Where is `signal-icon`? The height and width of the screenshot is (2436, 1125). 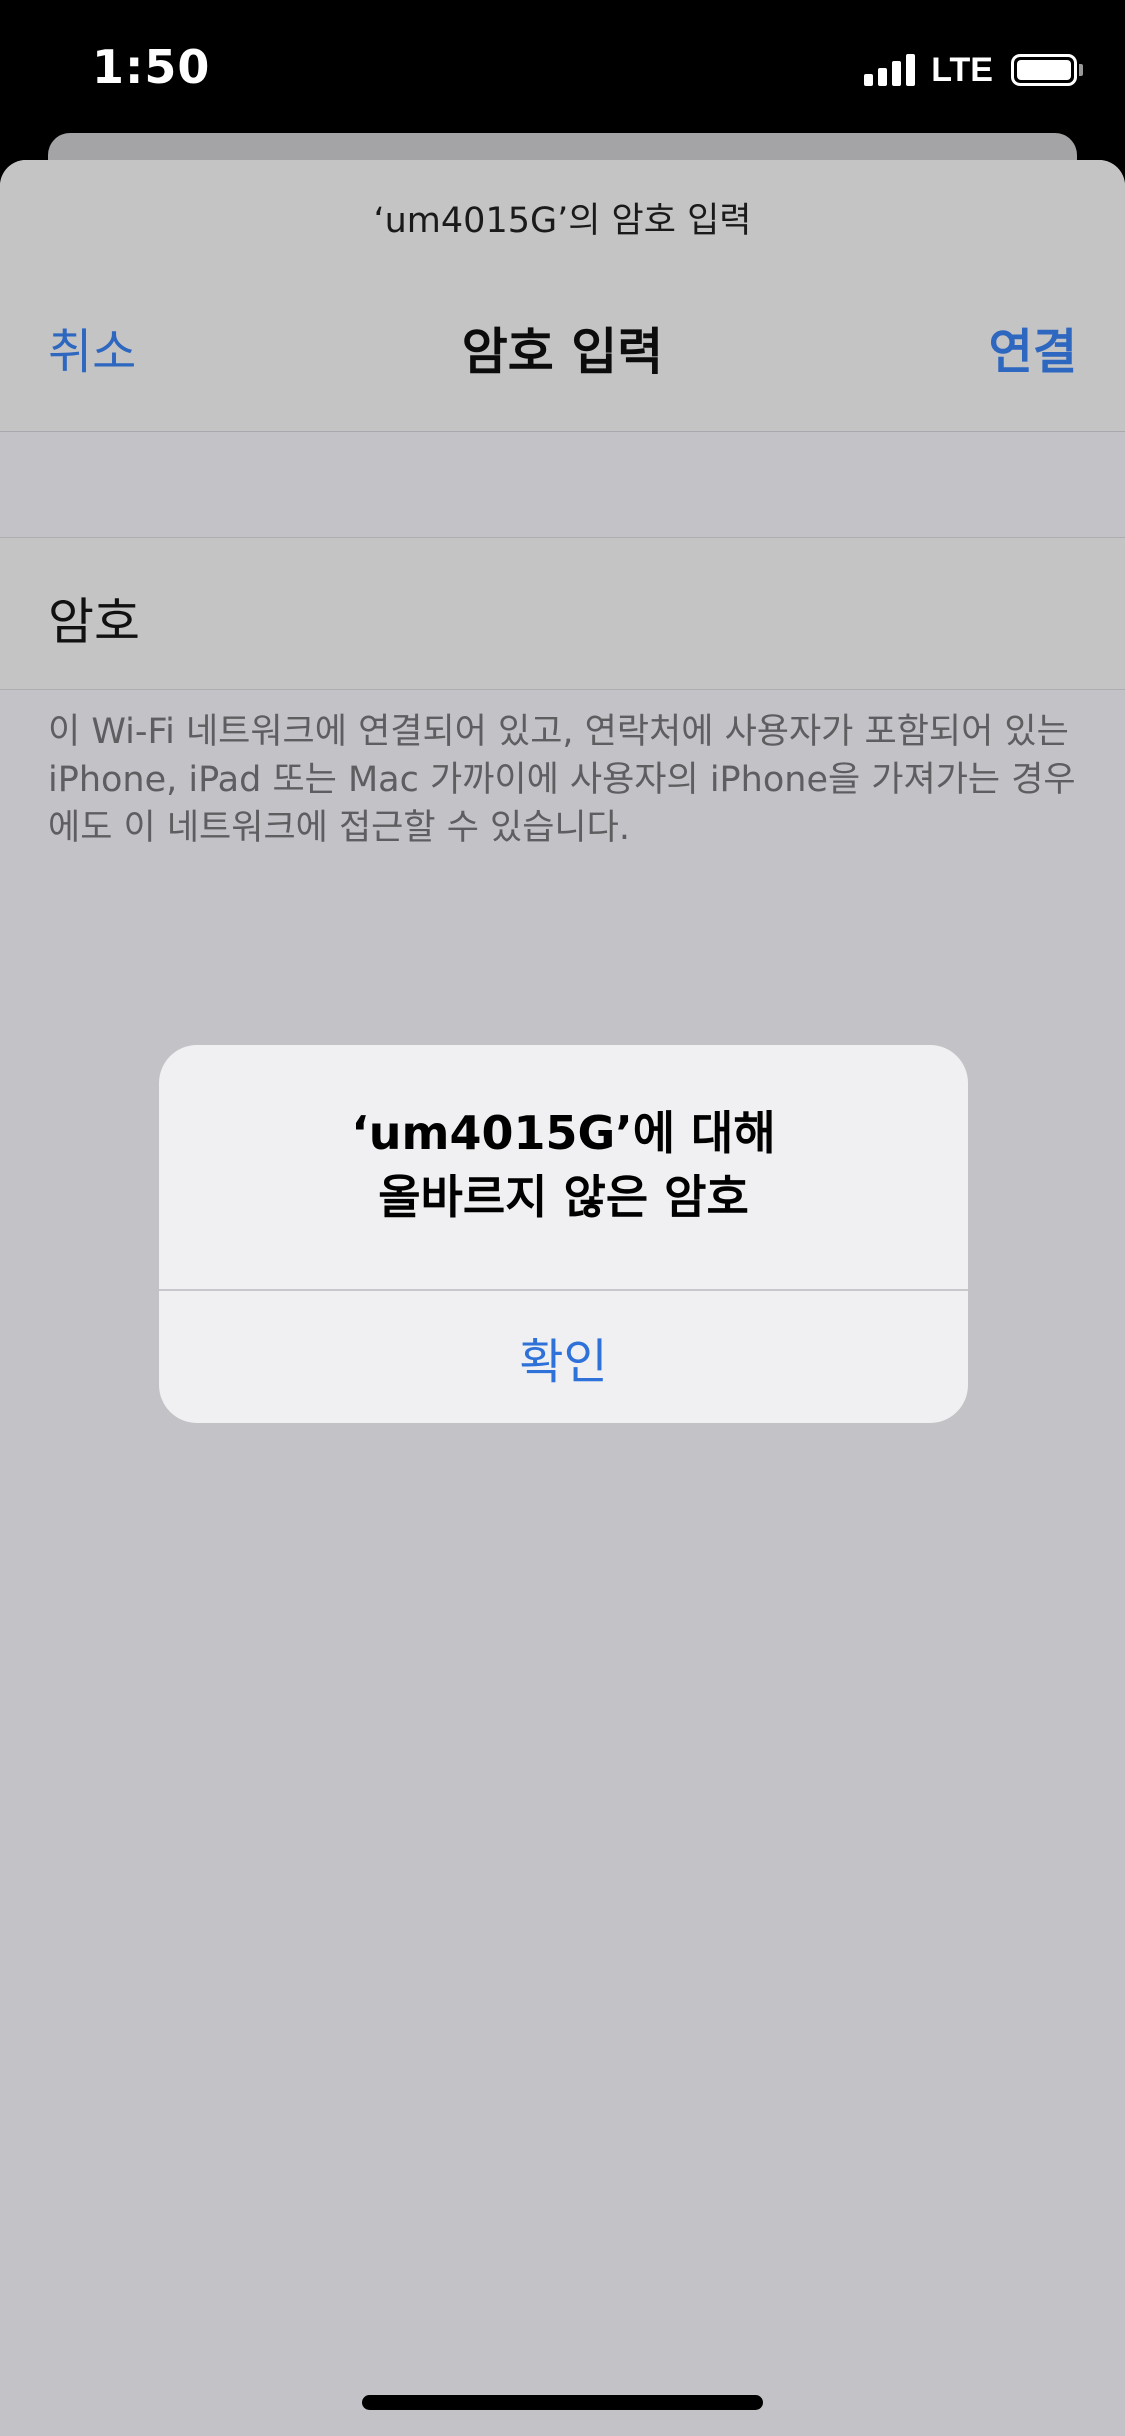
signal-icon is located at coordinates (890, 70).